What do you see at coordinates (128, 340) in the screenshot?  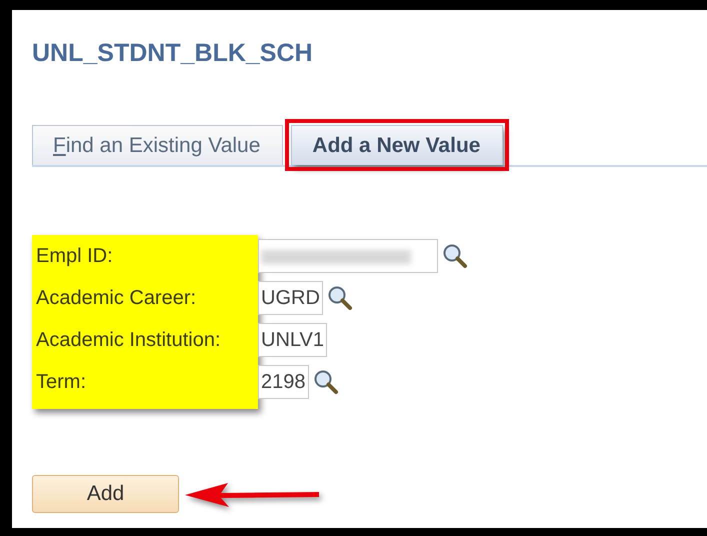 I see `field-label: Academic Institution:` at bounding box center [128, 340].